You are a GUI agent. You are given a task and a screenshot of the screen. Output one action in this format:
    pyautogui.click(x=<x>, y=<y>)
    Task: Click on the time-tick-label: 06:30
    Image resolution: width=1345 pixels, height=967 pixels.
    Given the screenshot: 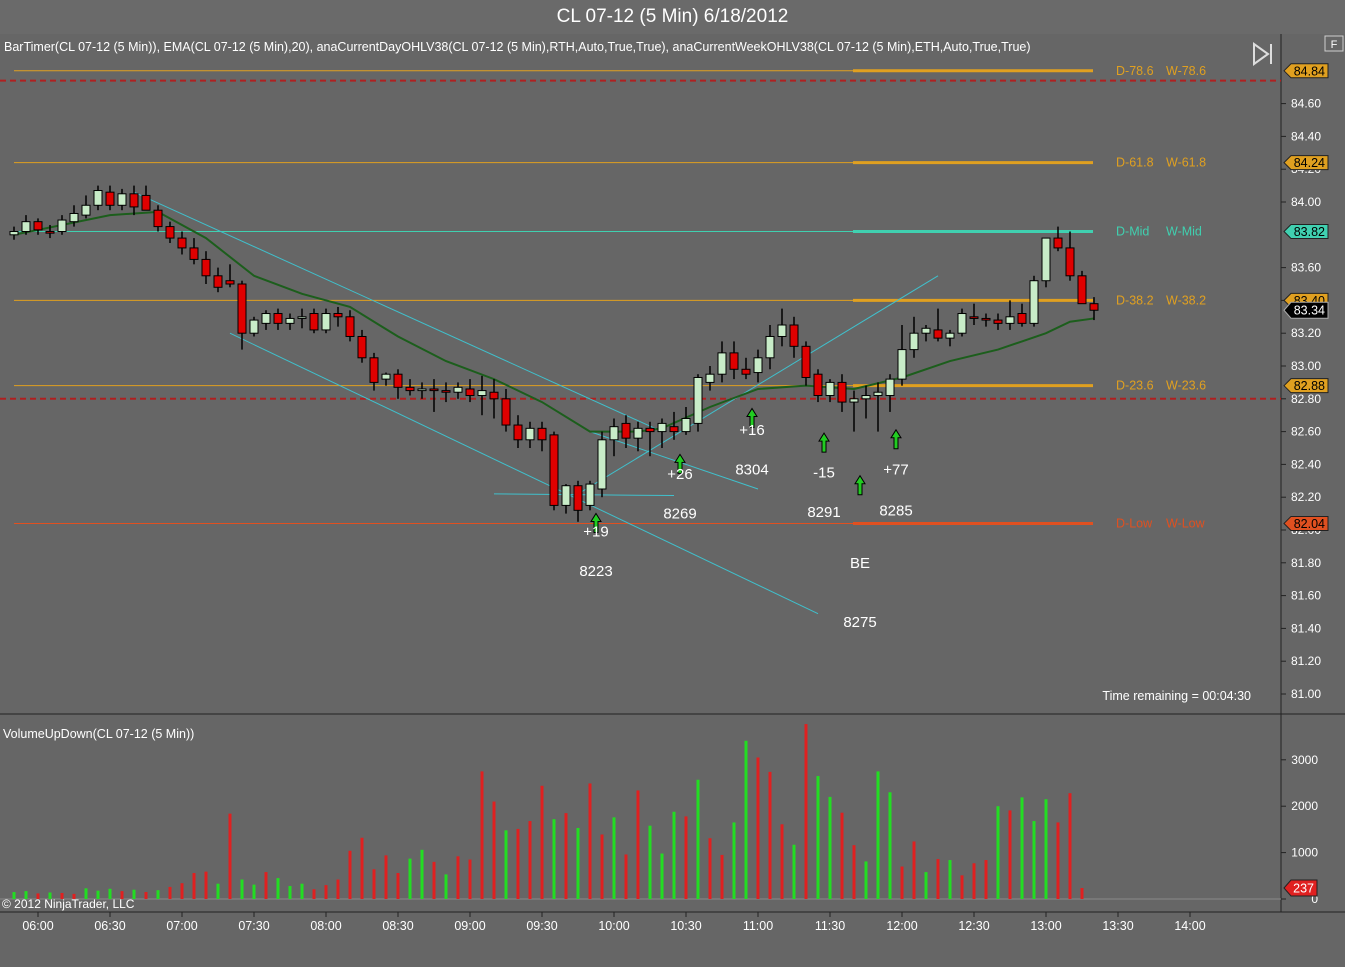 What is the action you would take?
    pyautogui.click(x=109, y=926)
    